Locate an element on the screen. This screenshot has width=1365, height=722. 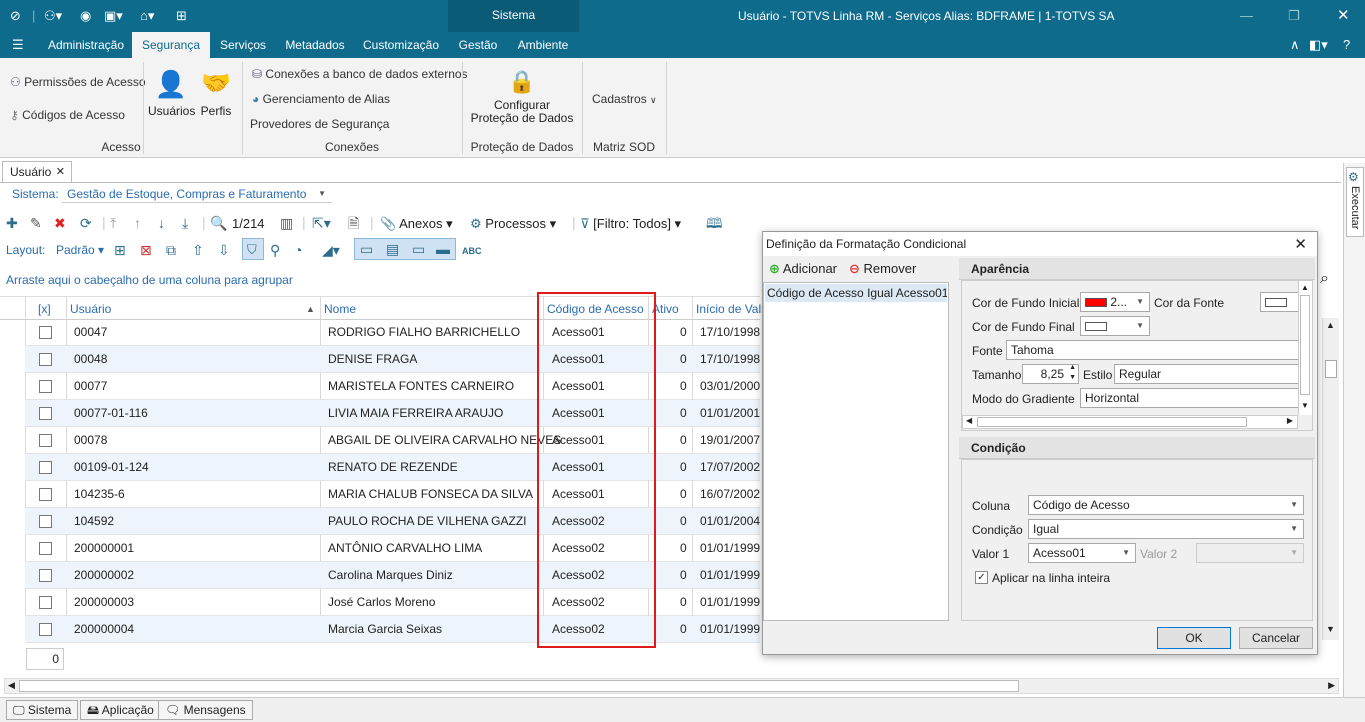
format-active-button: ⛉ is located at coordinates (253, 249).